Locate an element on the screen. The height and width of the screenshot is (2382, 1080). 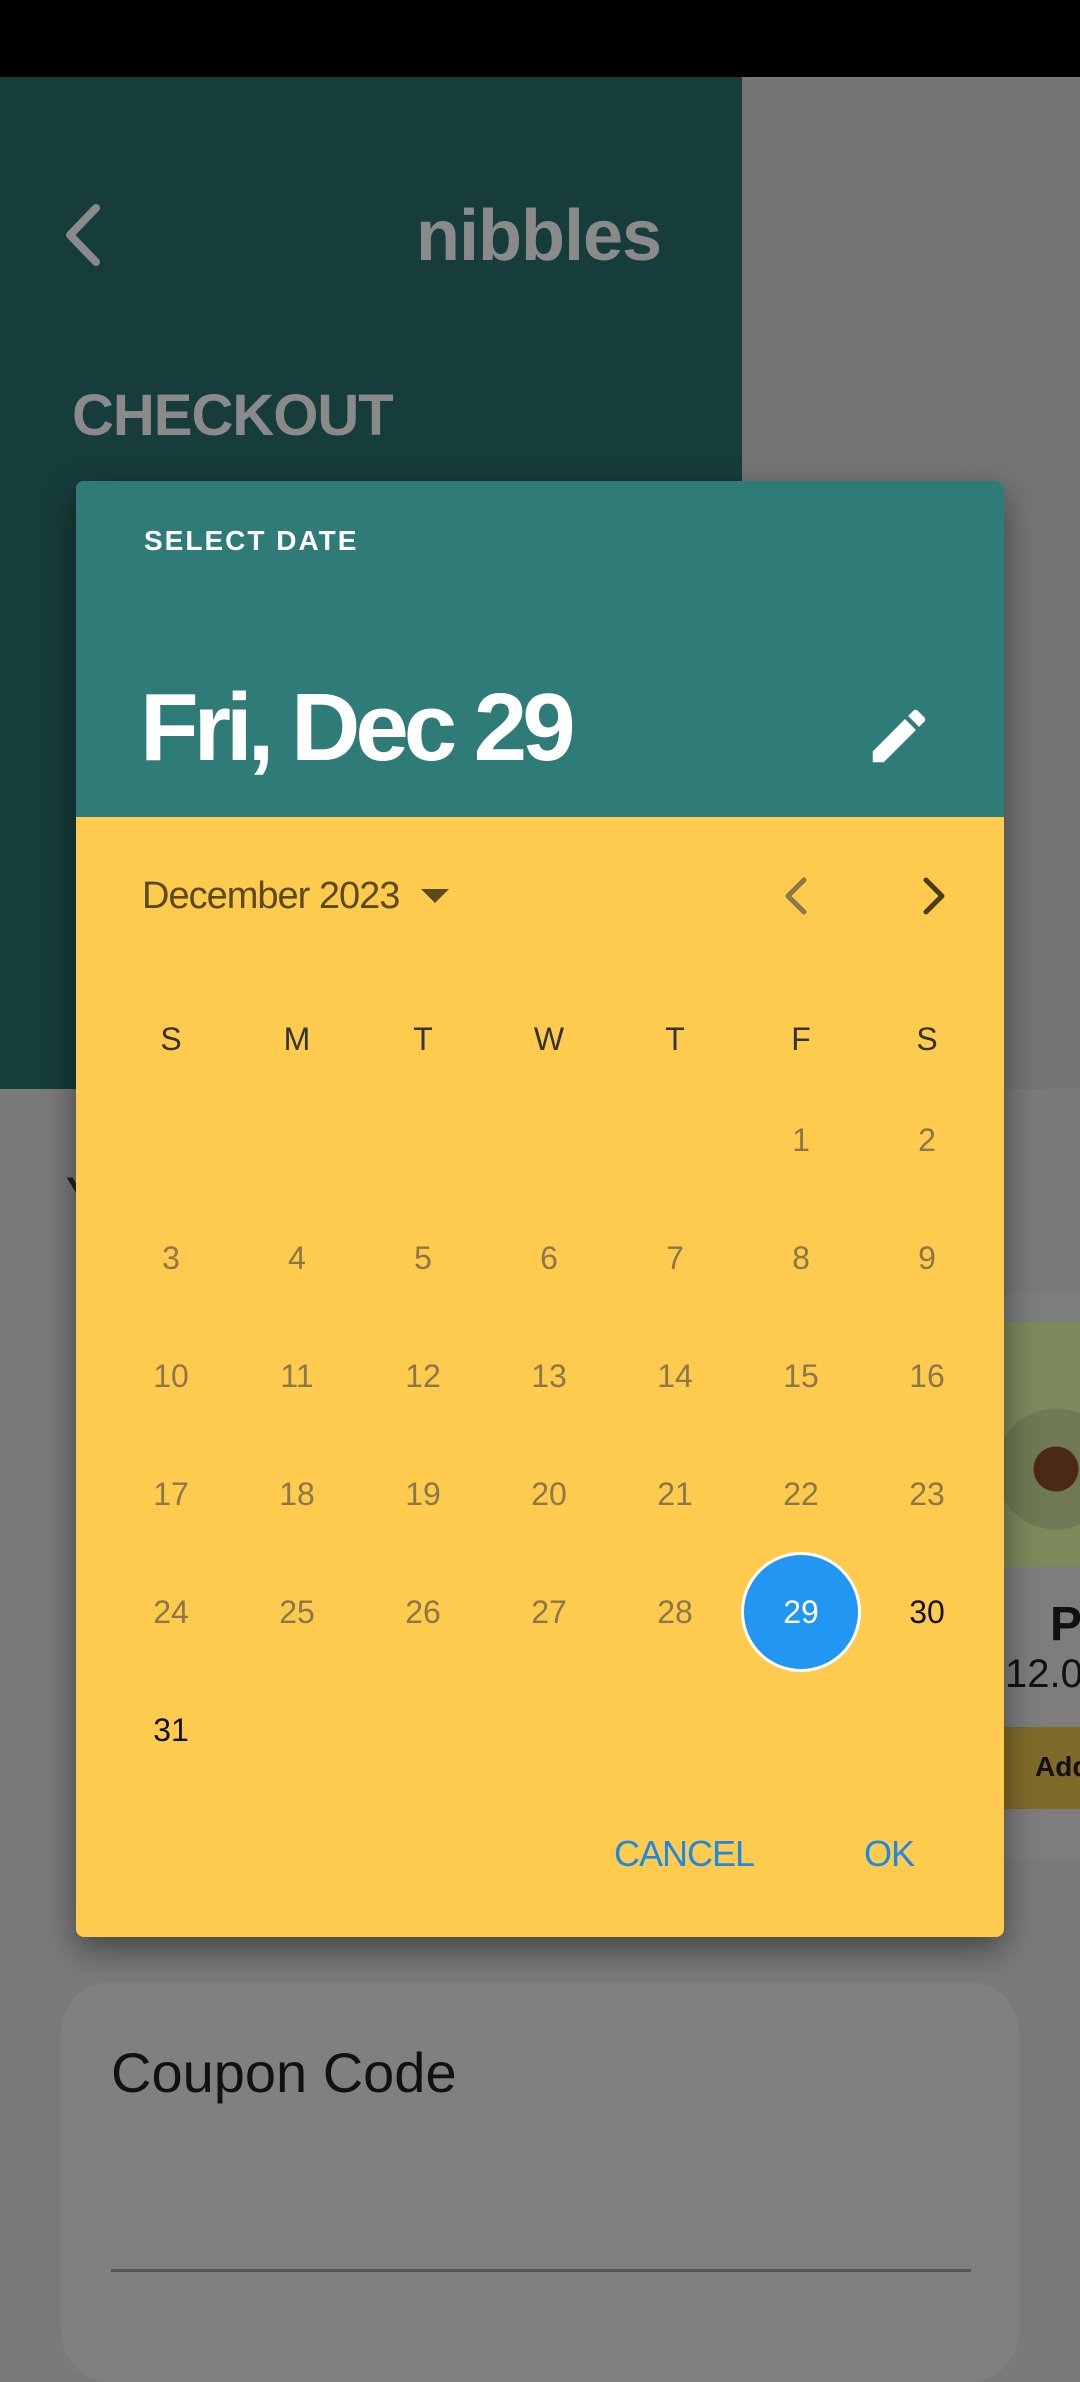
calendar-day-number: 30 is located at coordinates (927, 1612).